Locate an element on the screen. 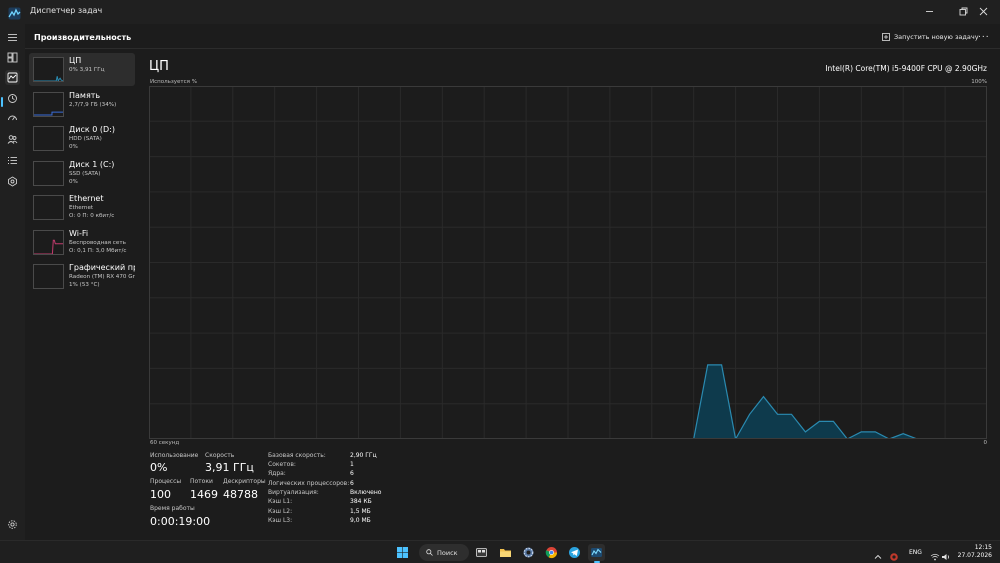 This screenshot has width=1000, height=563. device-name: ЦП is located at coordinates (75, 60).